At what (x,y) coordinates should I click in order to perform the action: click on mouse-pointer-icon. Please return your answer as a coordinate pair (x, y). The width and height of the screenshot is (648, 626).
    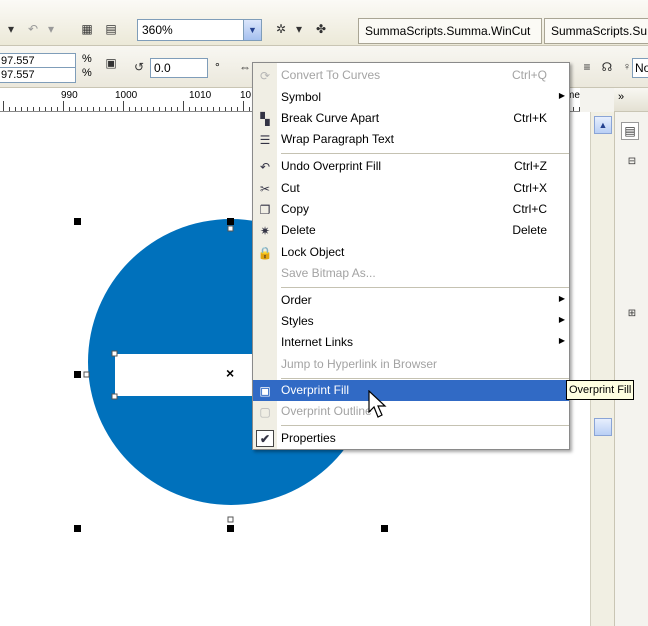
    Looking at the image, I should click on (377, 404).